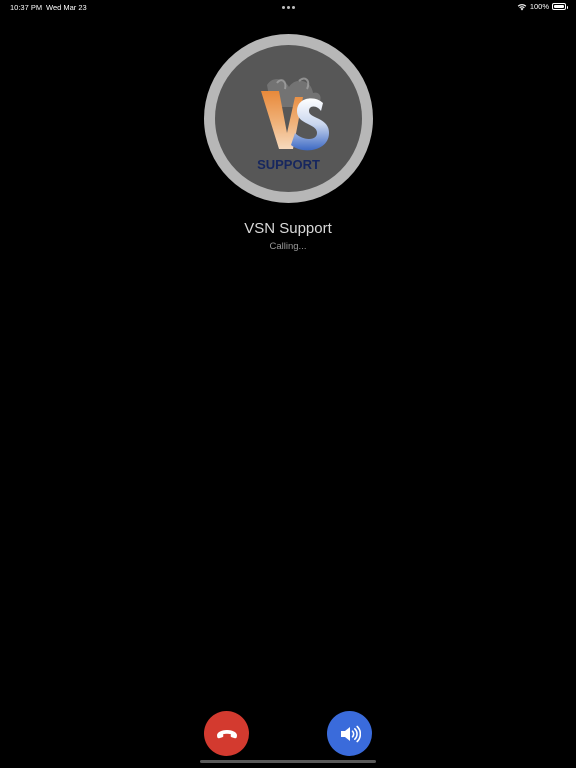 The image size is (576, 768). I want to click on avatar-image: SUPPORT, so click(288, 118).